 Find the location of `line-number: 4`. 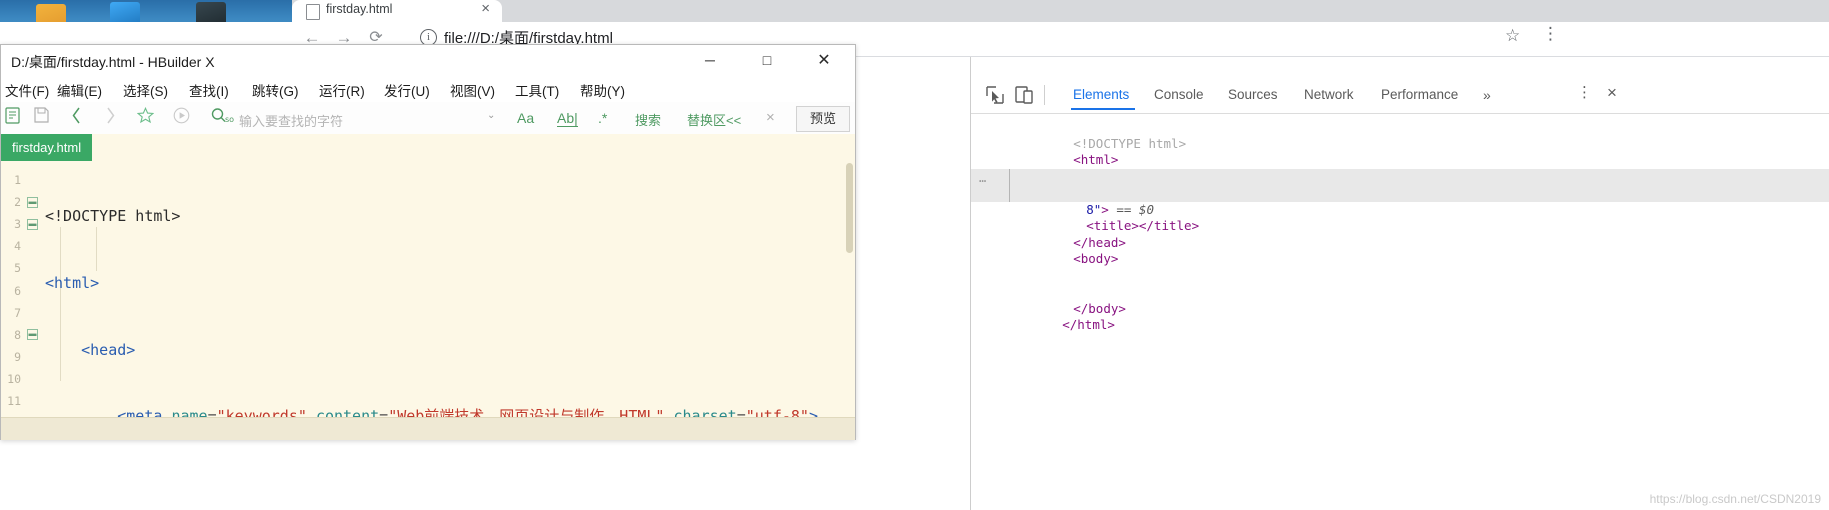

line-number: 4 is located at coordinates (17, 246).